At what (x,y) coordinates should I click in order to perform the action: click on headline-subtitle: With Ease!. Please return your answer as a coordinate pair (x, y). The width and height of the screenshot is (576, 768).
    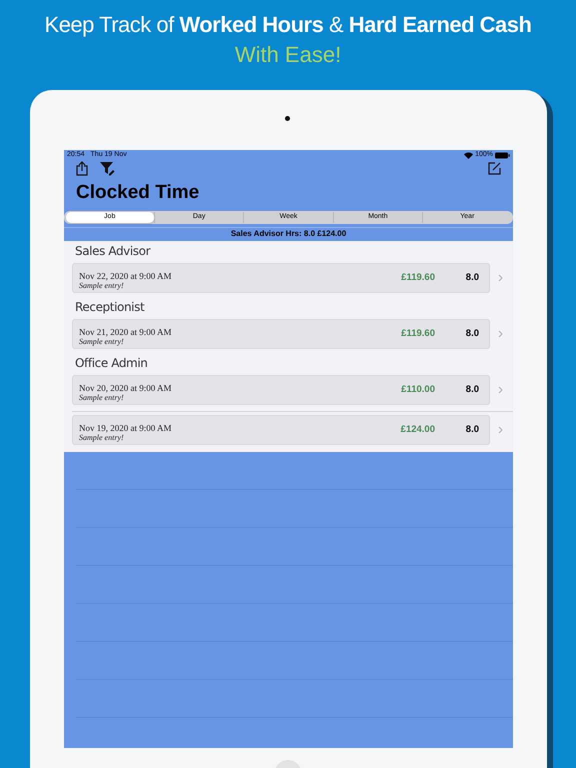
    Looking at the image, I should click on (288, 55).